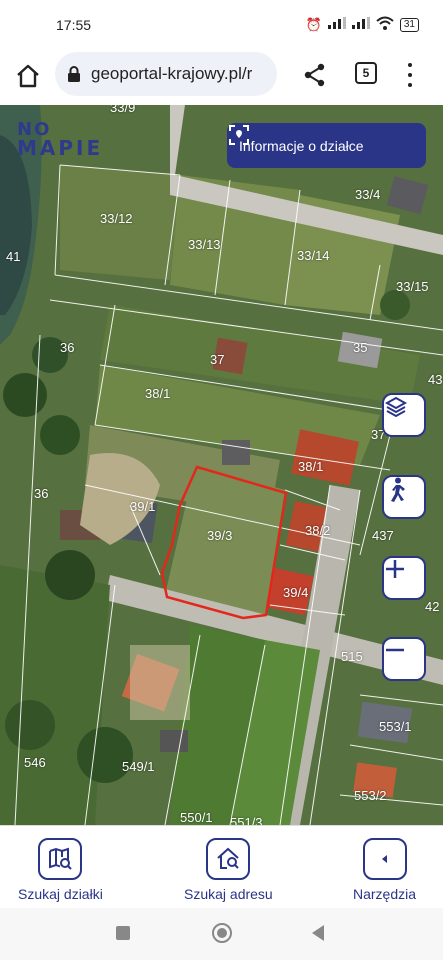  What do you see at coordinates (360, 347) in the screenshot?
I see `parcel-label: 35` at bounding box center [360, 347].